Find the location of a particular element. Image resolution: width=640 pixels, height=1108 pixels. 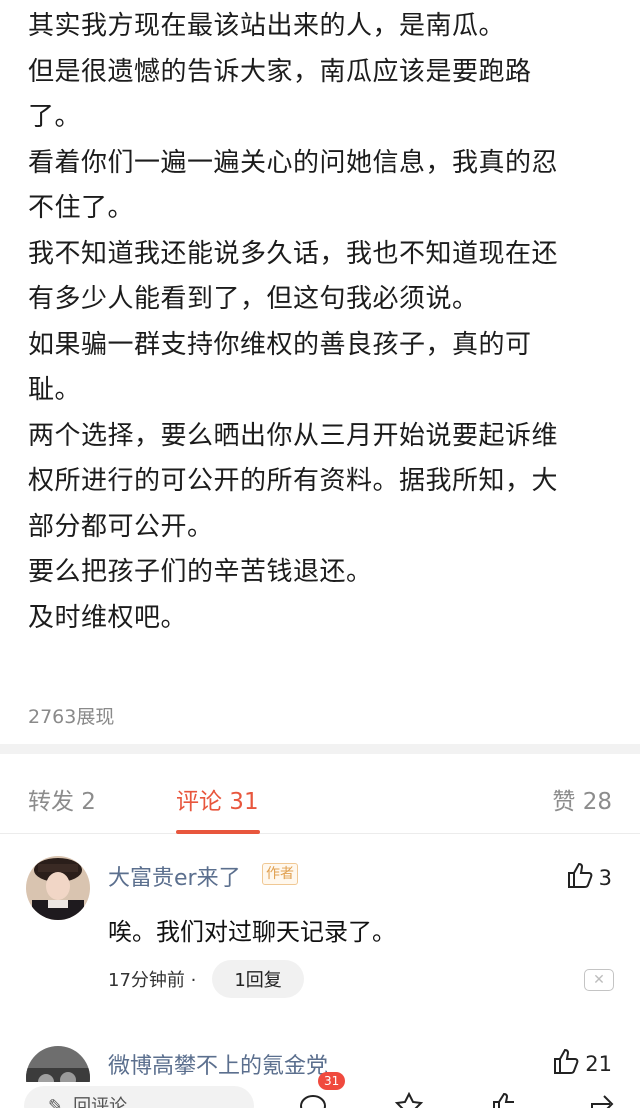

tab-comments: 评论 31 is located at coordinates (217, 799).